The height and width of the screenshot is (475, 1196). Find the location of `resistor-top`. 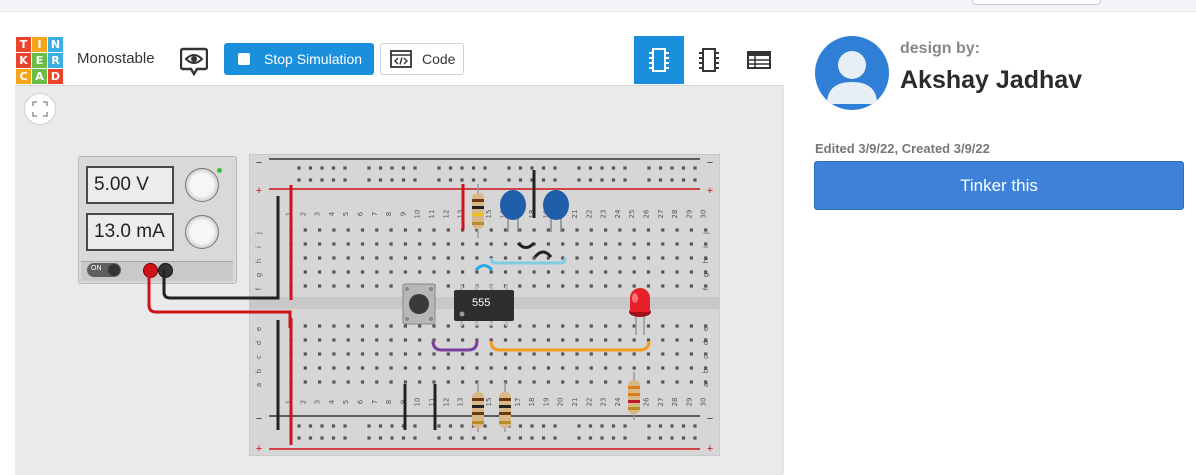

resistor-top is located at coordinates (478, 211).